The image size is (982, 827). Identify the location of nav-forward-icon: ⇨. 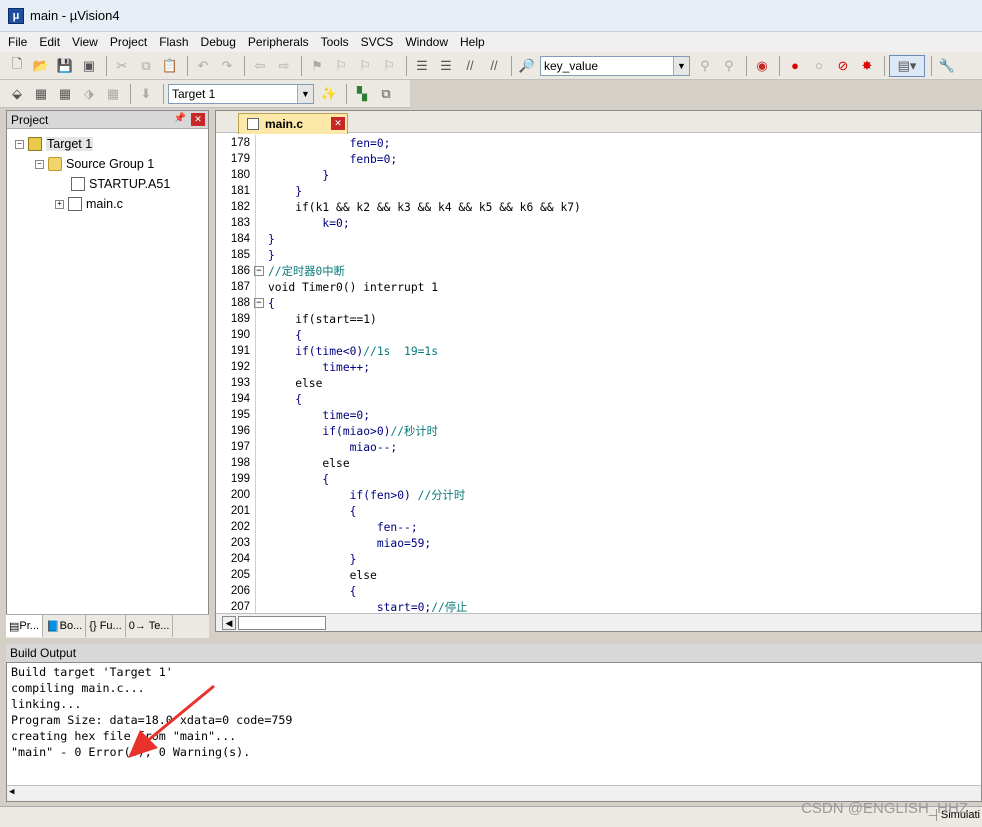
(284, 66).